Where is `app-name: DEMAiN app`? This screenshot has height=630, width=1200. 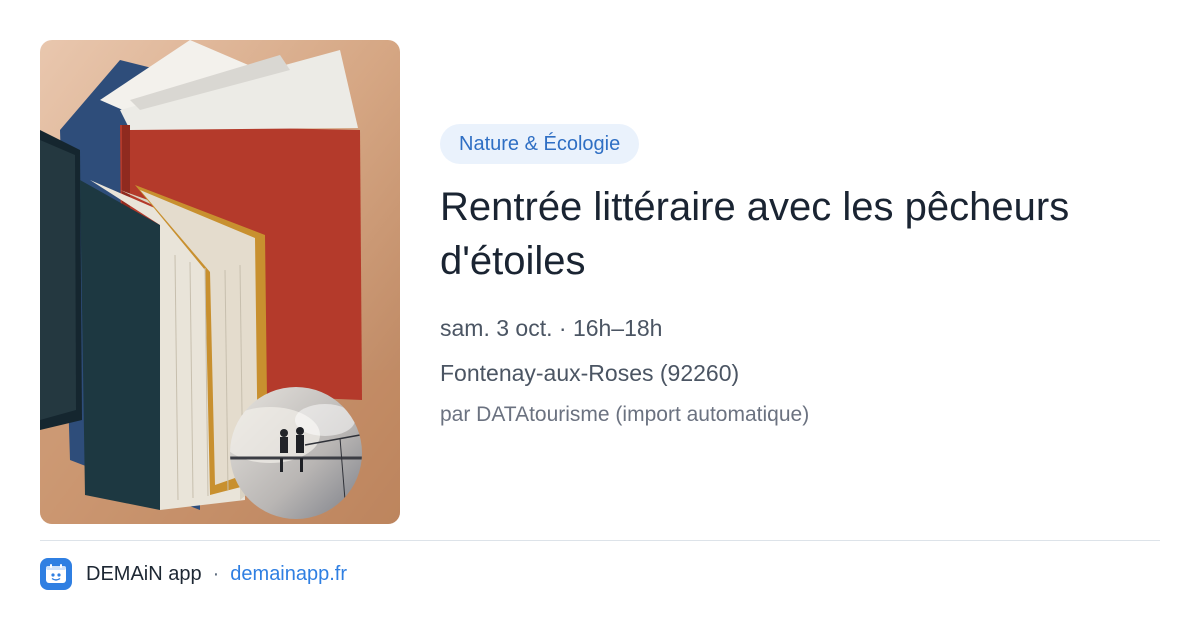 app-name: DEMAiN app is located at coordinates (144, 573).